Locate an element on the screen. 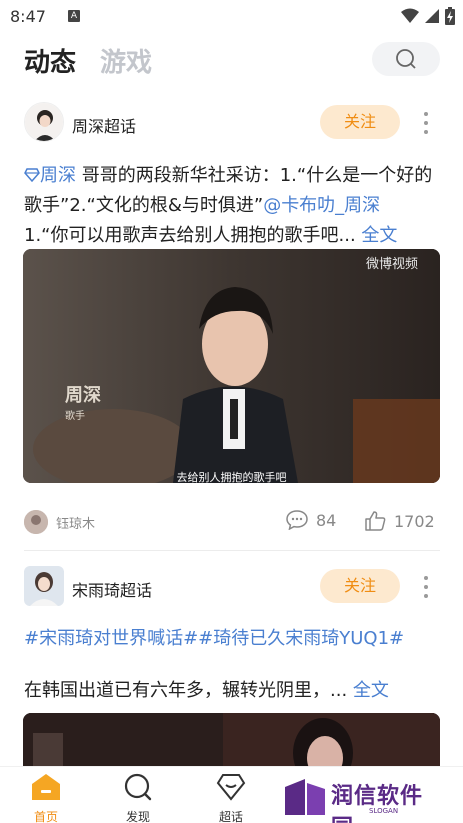 This screenshot has height=823, width=463. user-avatar is located at coordinates (36, 522).